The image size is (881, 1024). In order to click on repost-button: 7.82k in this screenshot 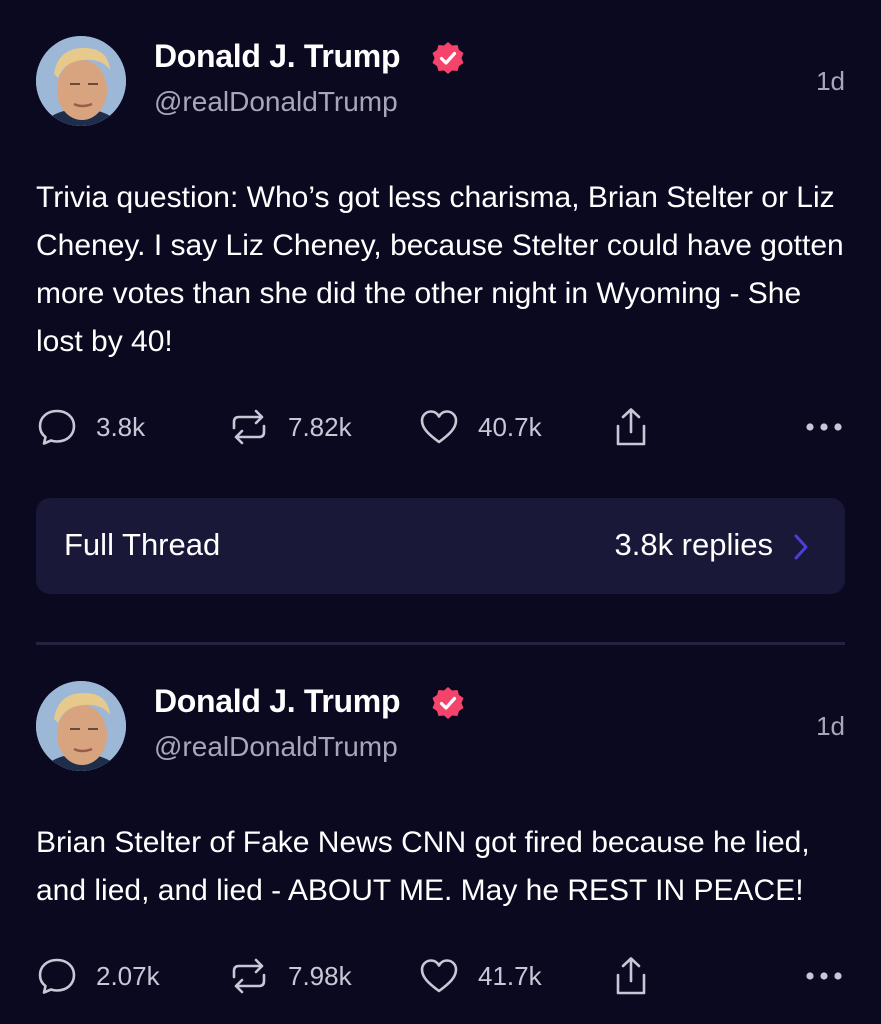, I will do `click(290, 427)`.